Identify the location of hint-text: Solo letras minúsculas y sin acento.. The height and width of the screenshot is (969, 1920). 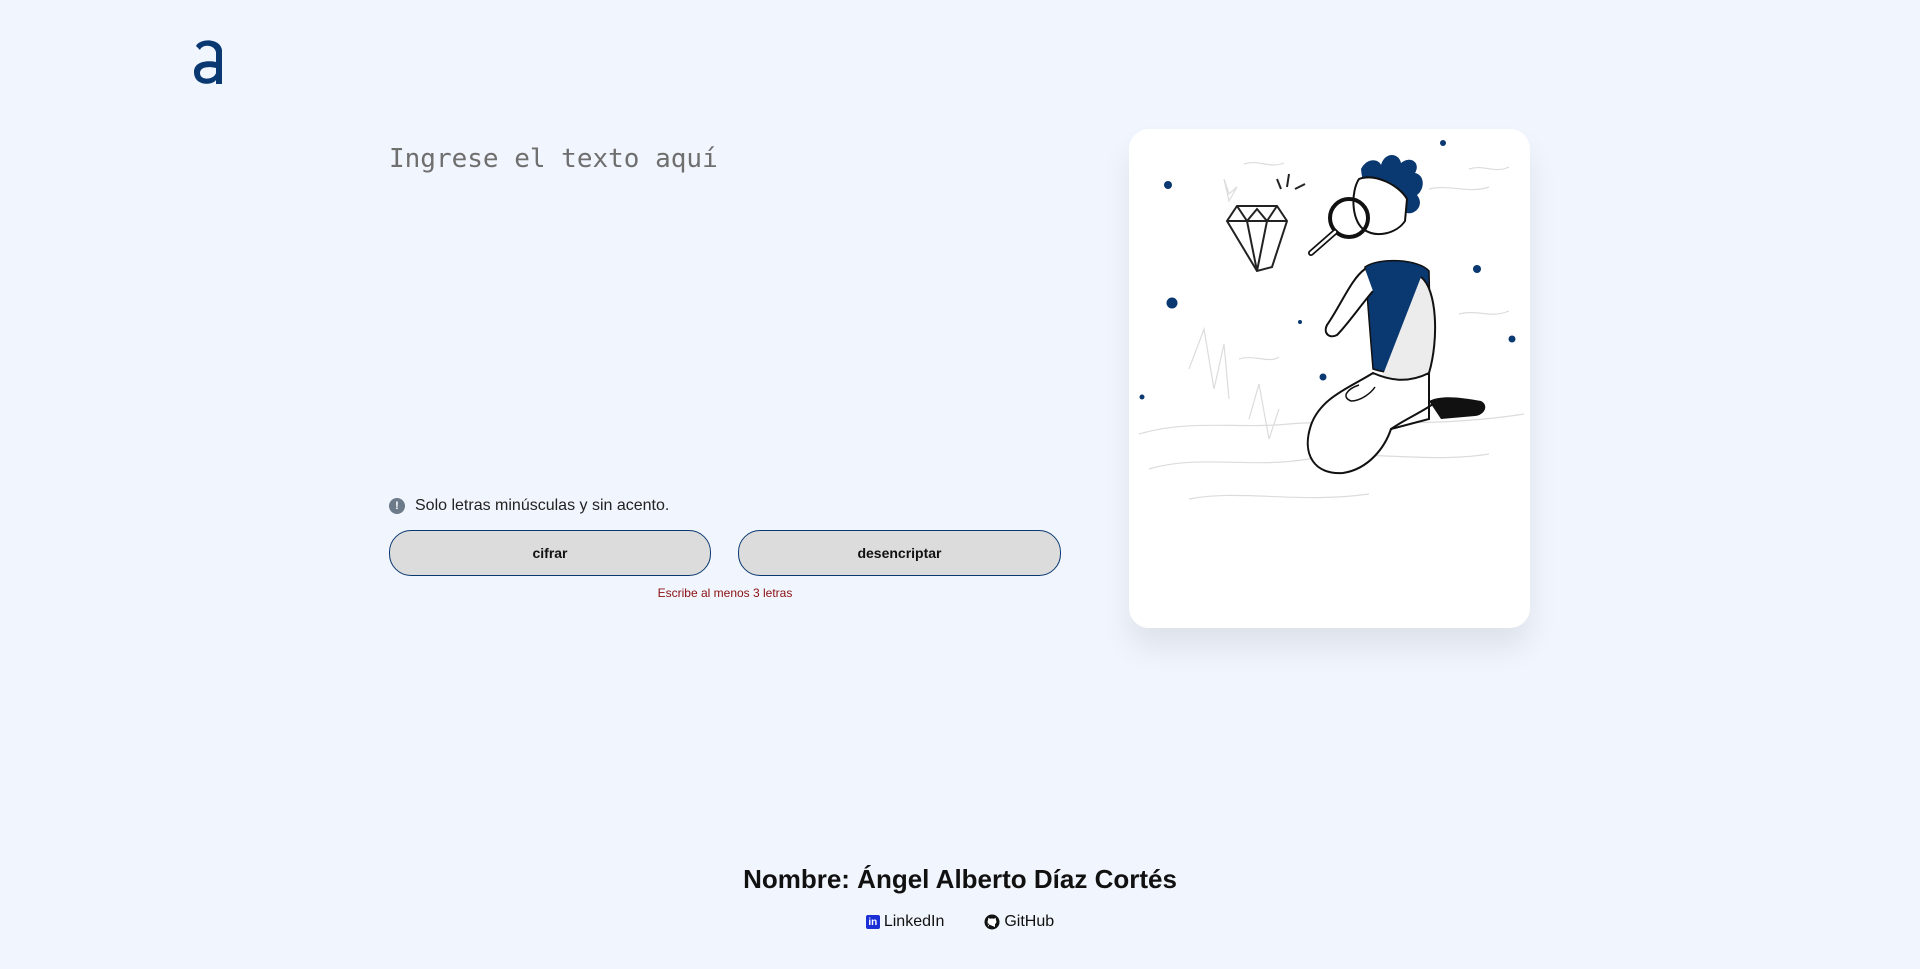
(542, 505).